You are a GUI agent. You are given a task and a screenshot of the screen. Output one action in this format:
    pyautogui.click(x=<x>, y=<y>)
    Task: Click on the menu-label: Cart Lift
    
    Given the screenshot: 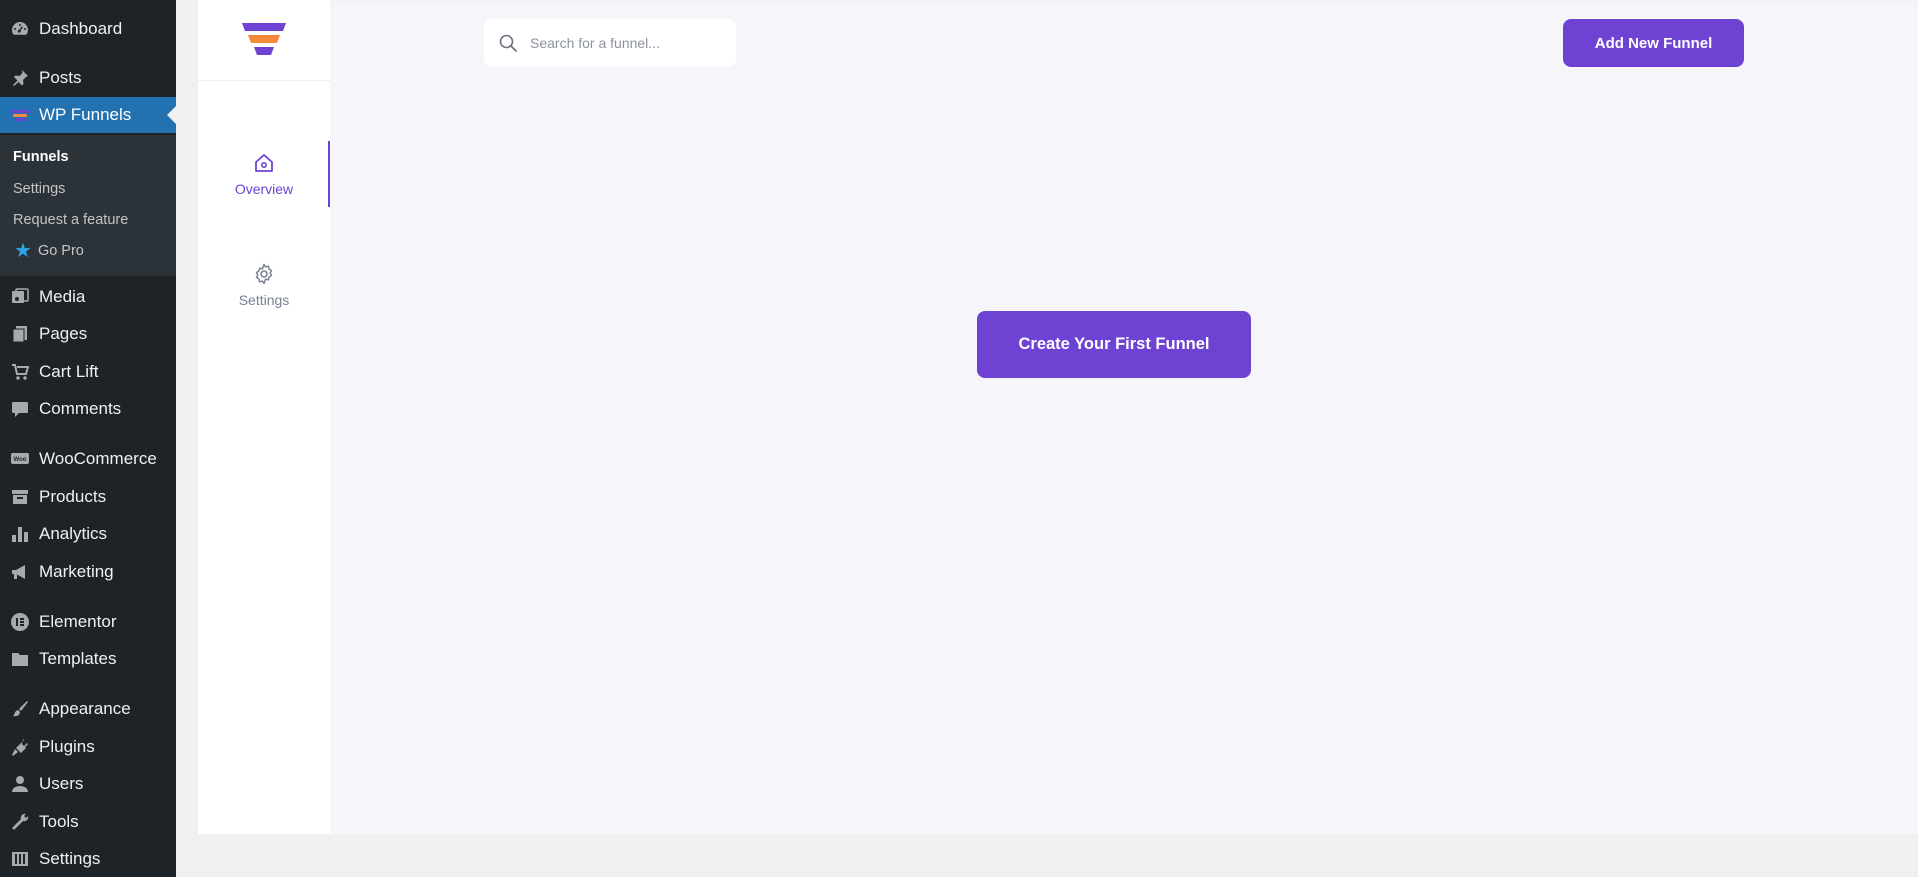 What is the action you would take?
    pyautogui.click(x=69, y=371)
    